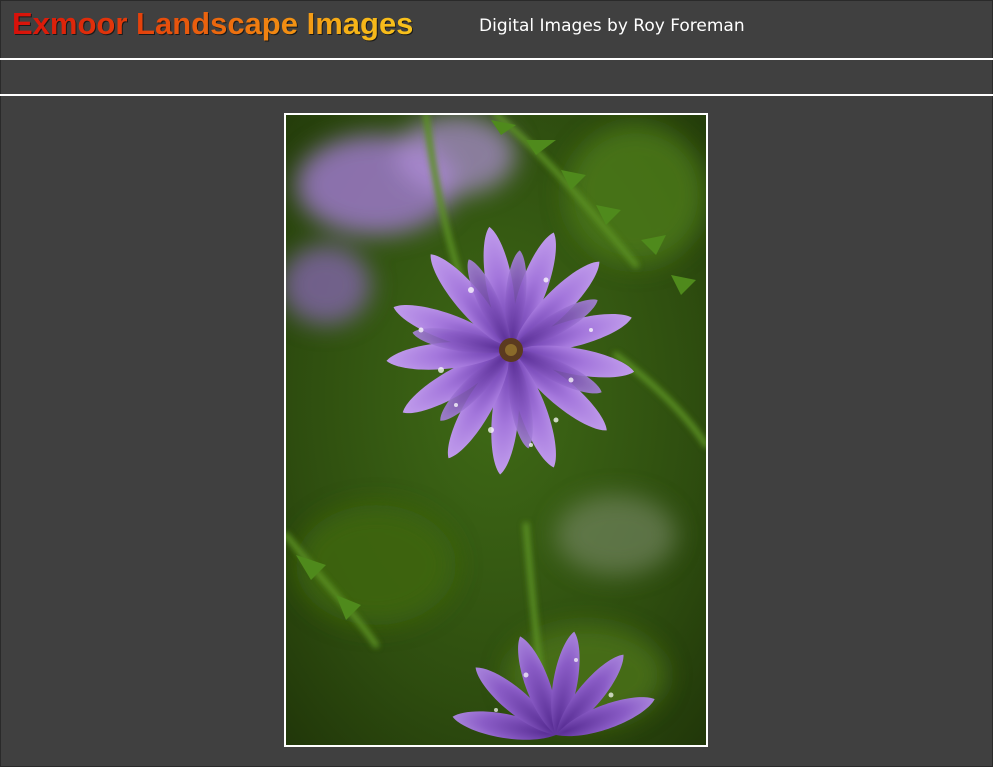  I want to click on nav-bar, so click(496, 77).